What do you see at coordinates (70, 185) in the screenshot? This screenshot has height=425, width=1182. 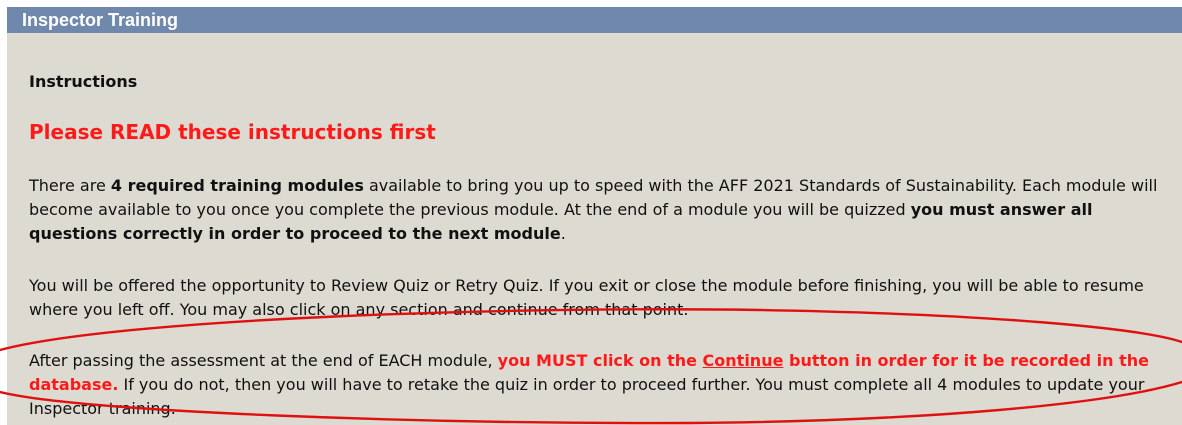 I see `modules-text-1: There are` at bounding box center [70, 185].